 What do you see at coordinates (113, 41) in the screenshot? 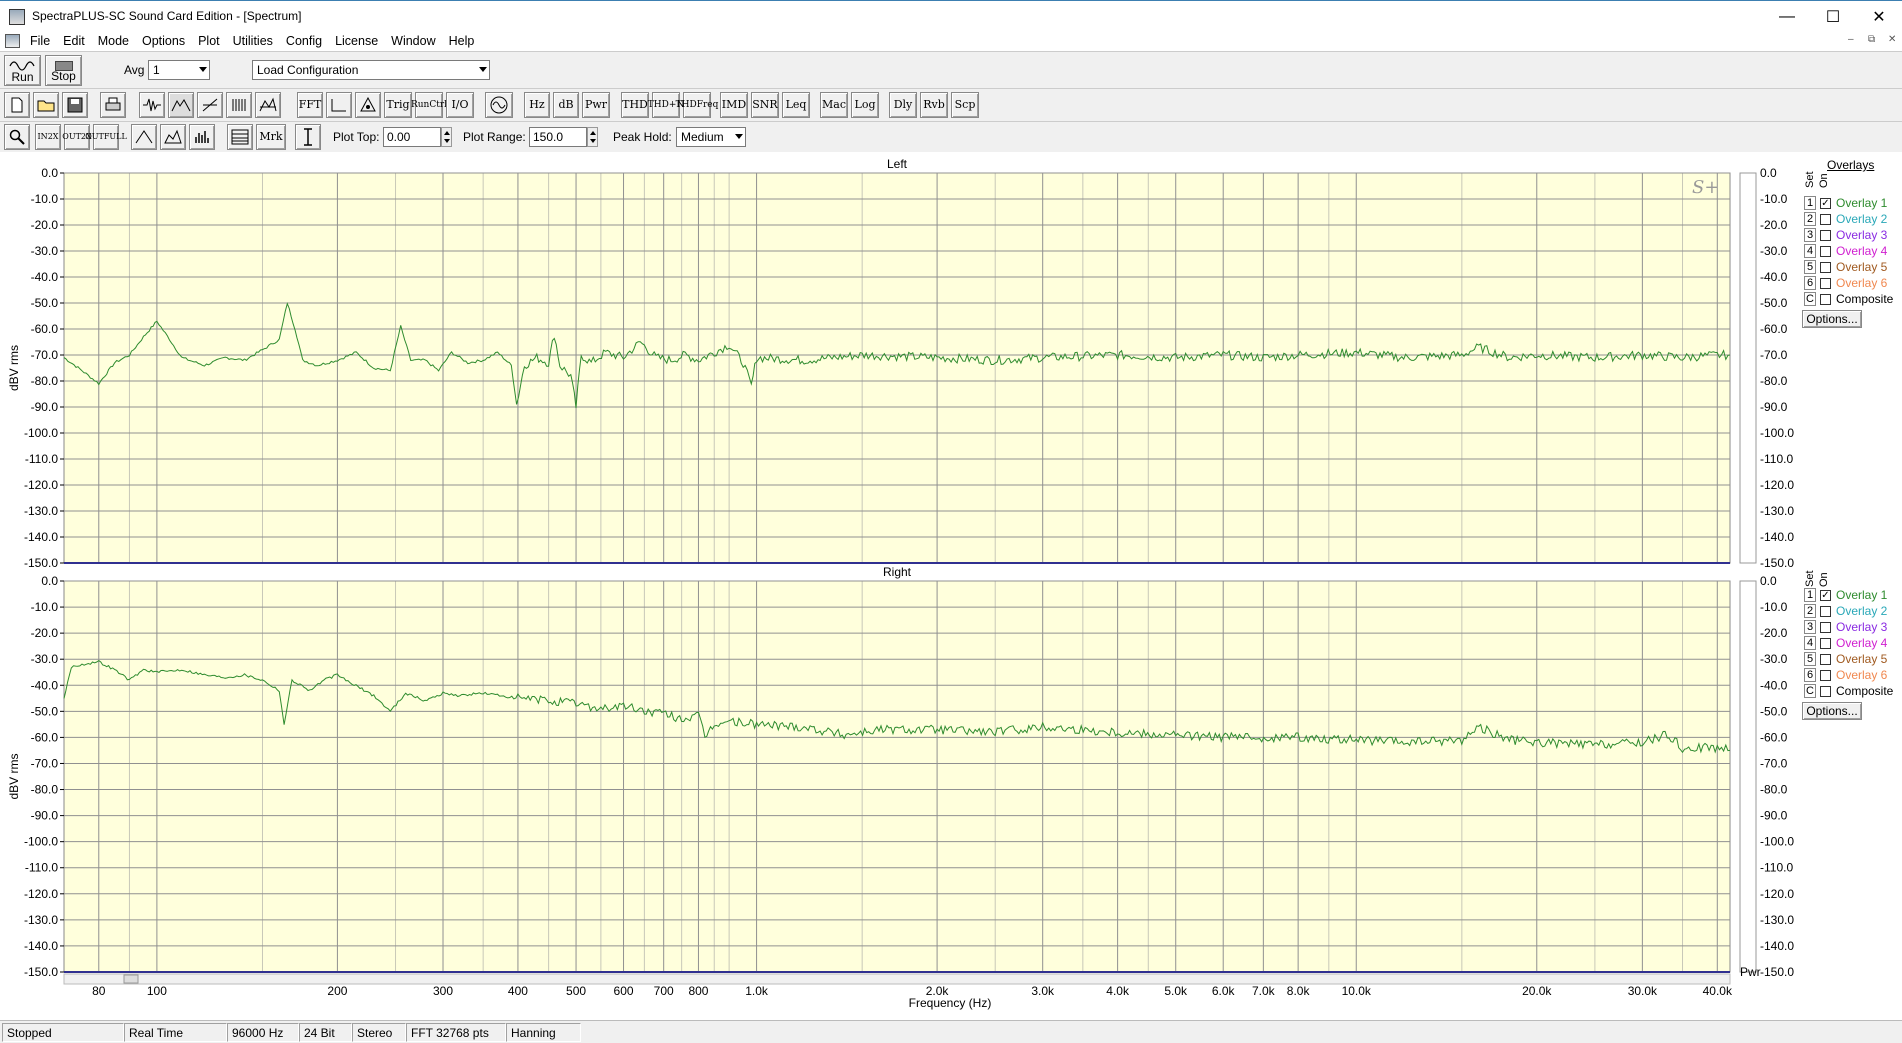
I see `menu-mode: Mode` at bounding box center [113, 41].